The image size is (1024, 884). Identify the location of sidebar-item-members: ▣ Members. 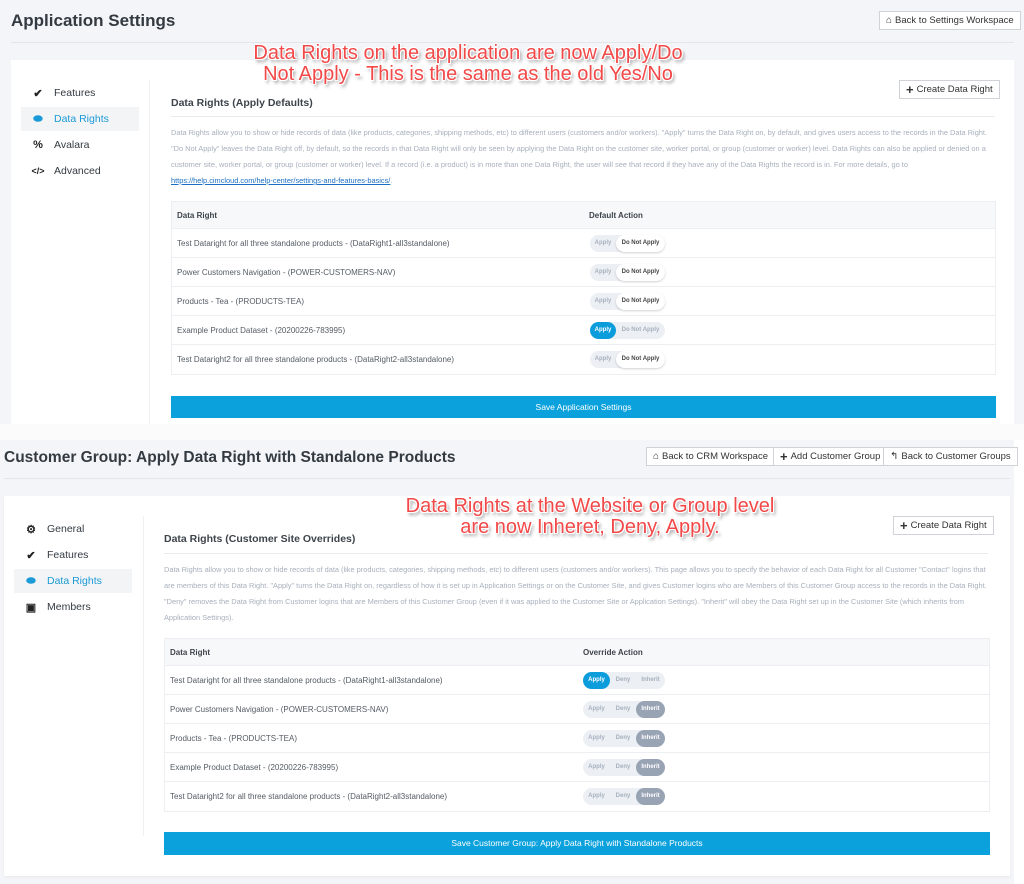
(73, 607).